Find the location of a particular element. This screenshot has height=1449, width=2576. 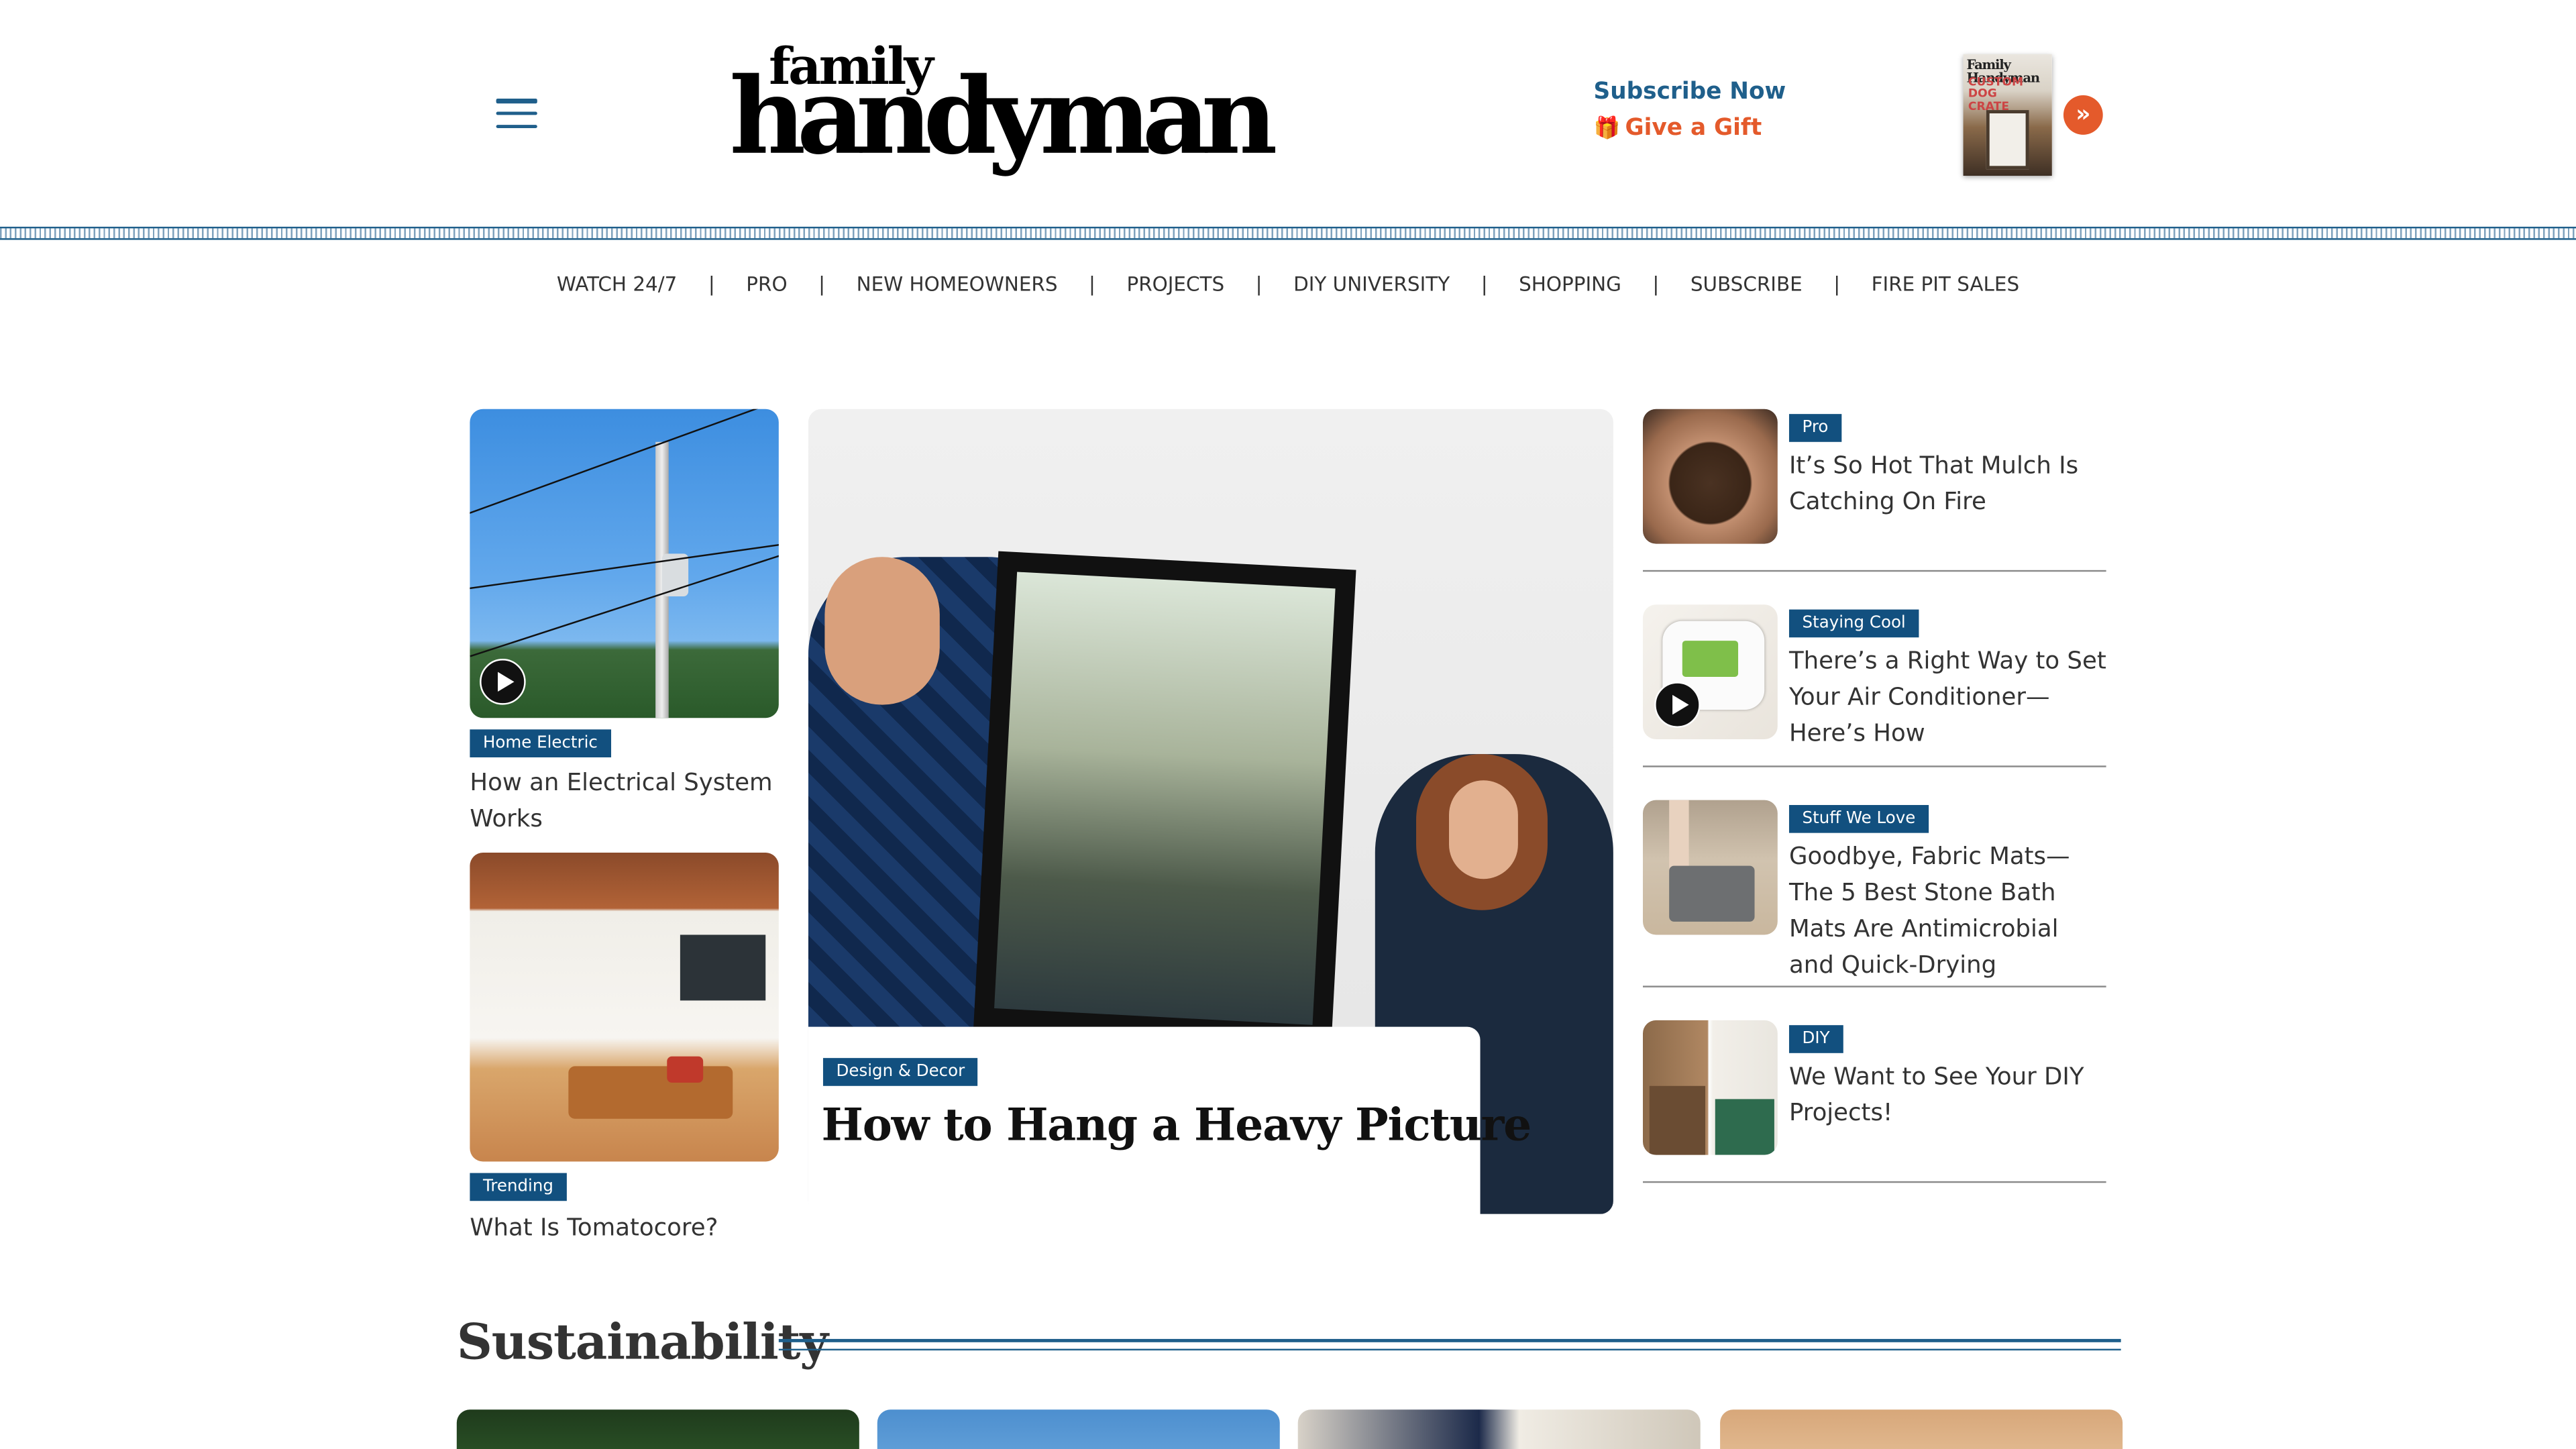

man-head is located at coordinates (882, 631).